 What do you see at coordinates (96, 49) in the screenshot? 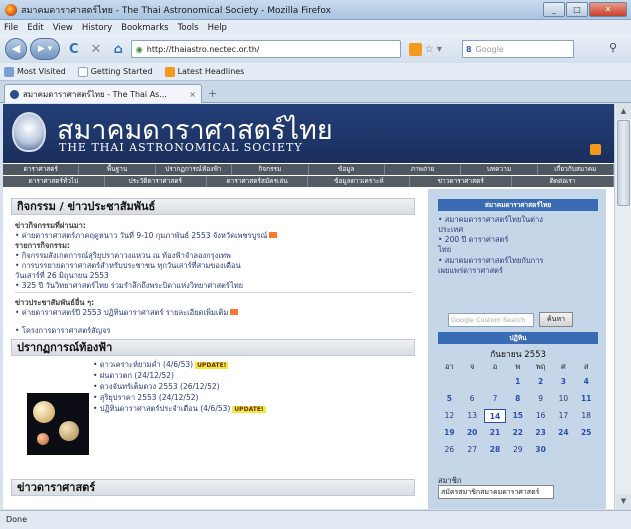
I see `stop-icon: ✕` at bounding box center [96, 49].